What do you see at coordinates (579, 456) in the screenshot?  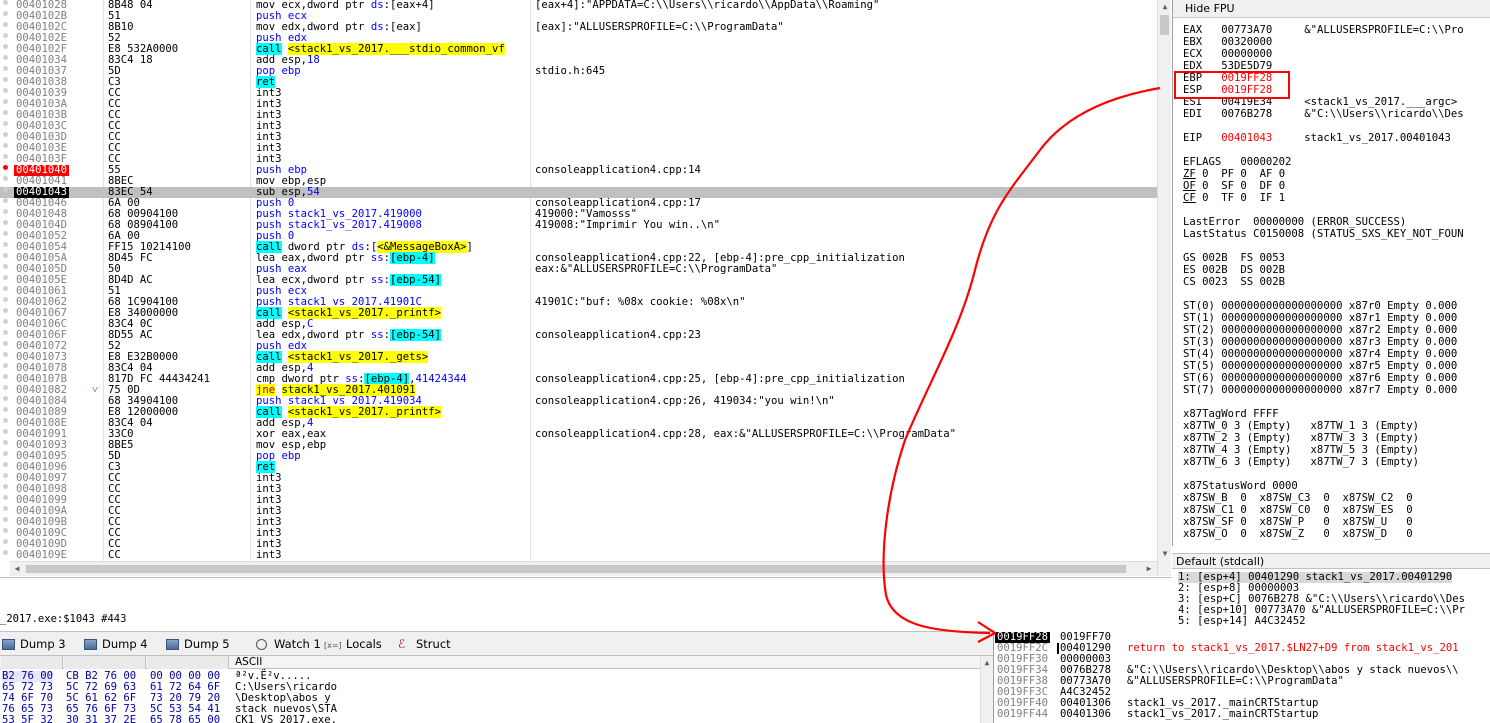 I see `disassembly-row: 00401095 5D pop ebp` at bounding box center [579, 456].